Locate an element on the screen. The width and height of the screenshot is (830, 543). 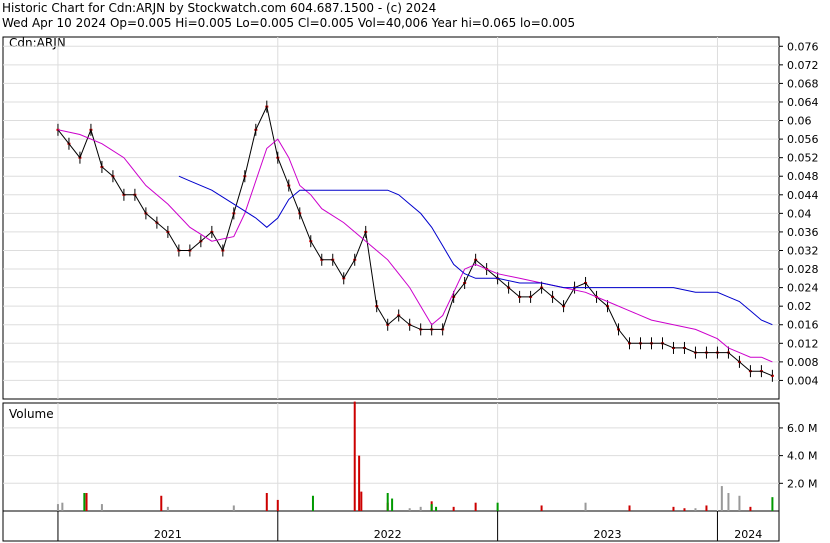
price-tick-label: 0.048 is located at coordinates (803, 176).